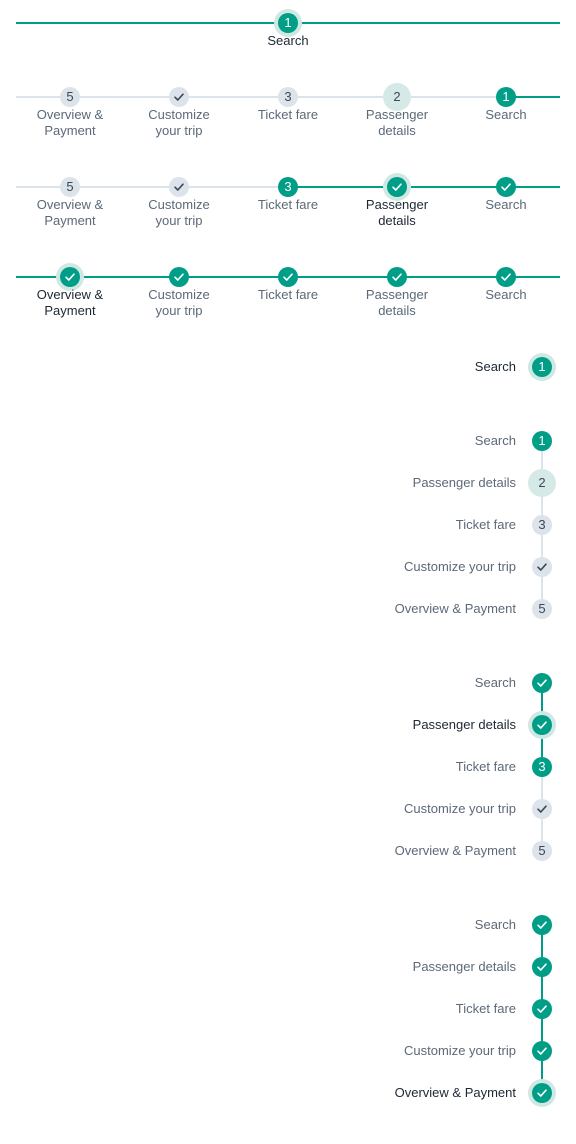 Image resolution: width=576 pixels, height=1144 pixels. What do you see at coordinates (442, 1009) in the screenshot?
I see `stepper-step: Ticket fare` at bounding box center [442, 1009].